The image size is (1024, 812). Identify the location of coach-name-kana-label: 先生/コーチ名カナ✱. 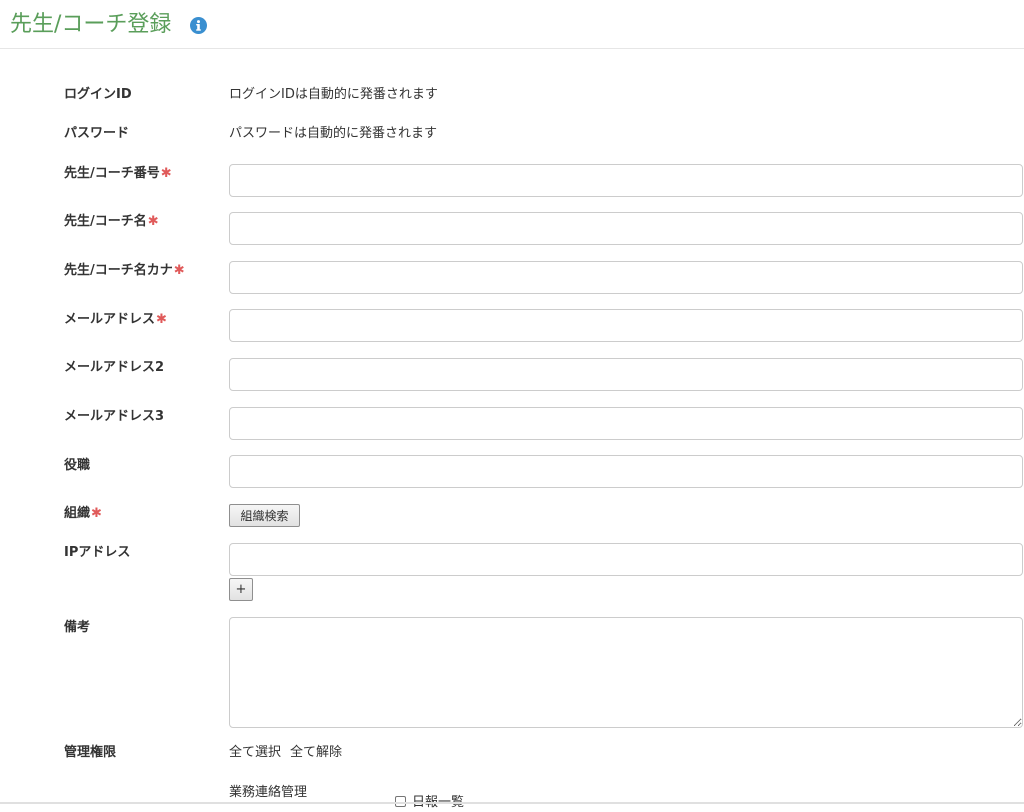
(124, 271).